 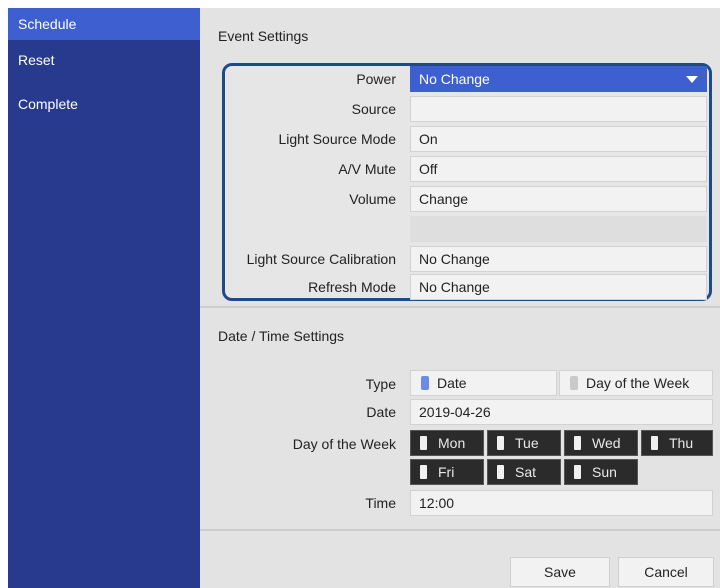 I want to click on day-label: Sun, so click(x=604, y=472).